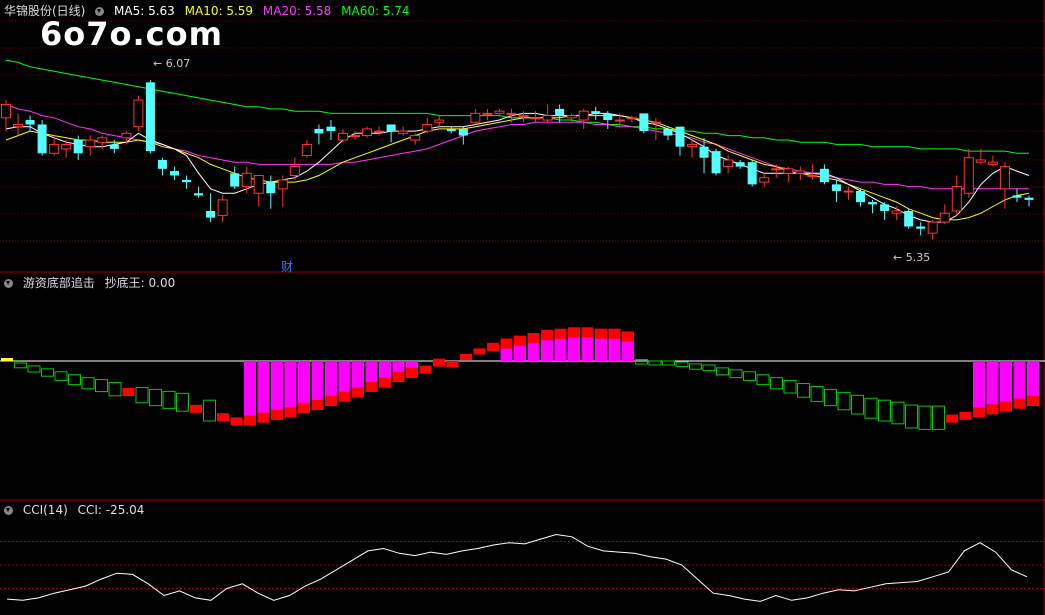 The height and width of the screenshot is (615, 1045). I want to click on ma20-label: MA20: 5.58, so click(297, 11).